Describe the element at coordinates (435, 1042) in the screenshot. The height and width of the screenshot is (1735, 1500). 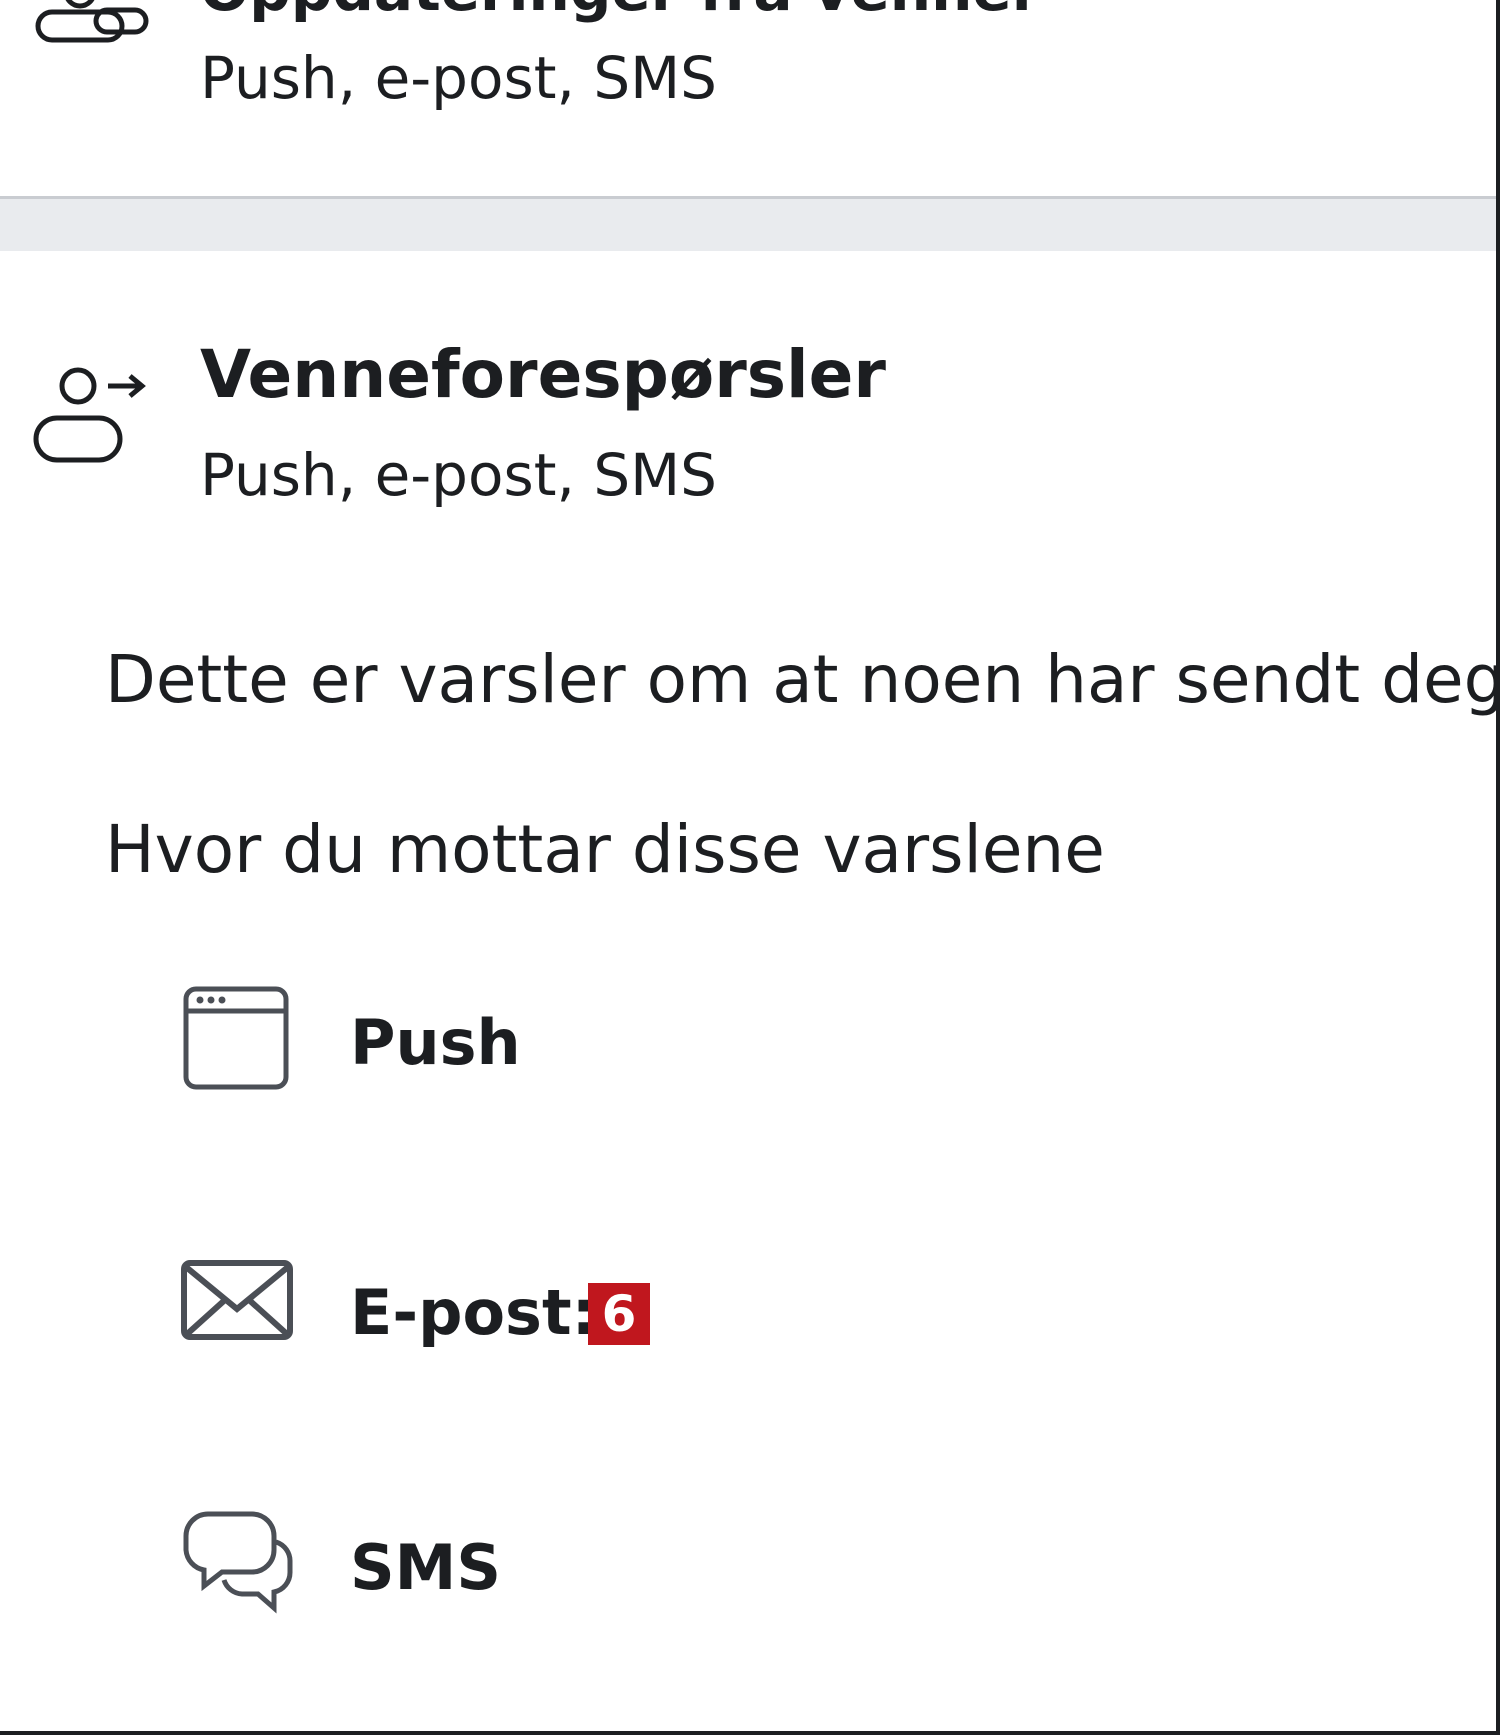
I see `channel-push-label: Push` at that location.